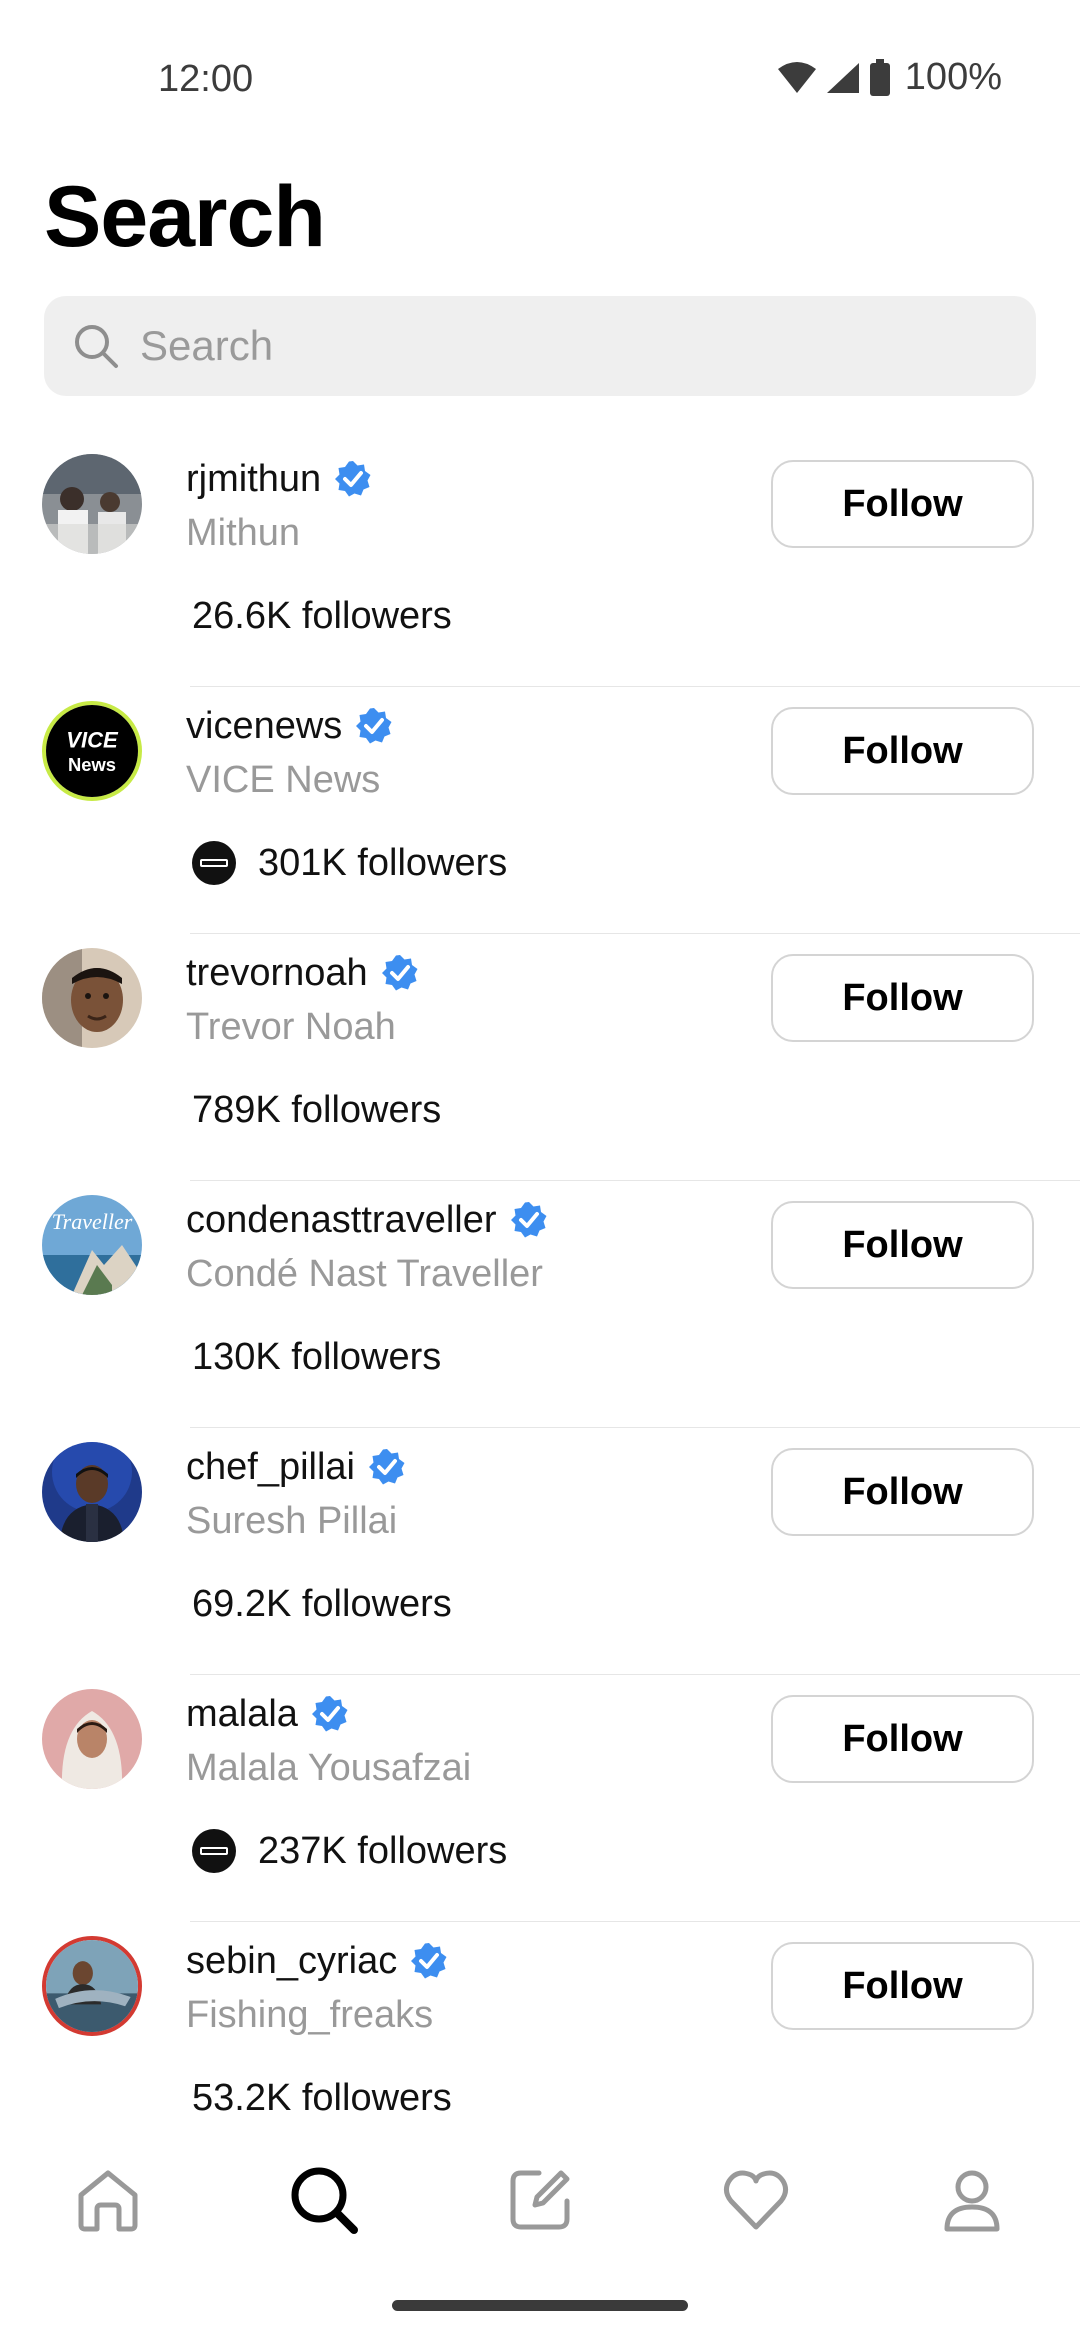  What do you see at coordinates (92, 764) in the screenshot?
I see `news-avatar-text: News` at bounding box center [92, 764].